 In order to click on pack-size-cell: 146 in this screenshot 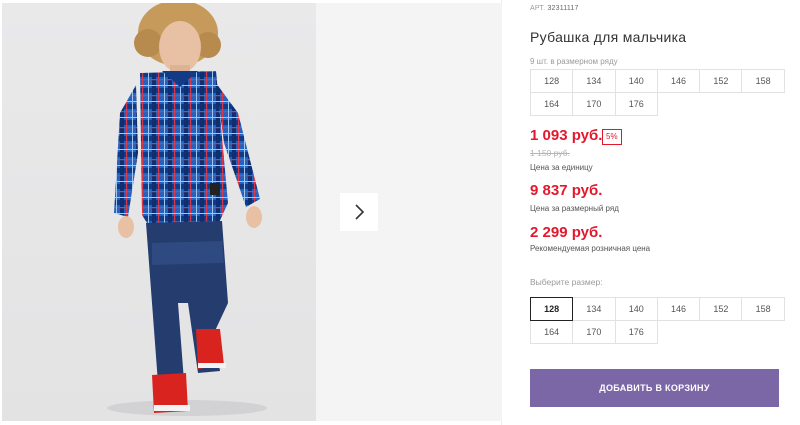, I will do `click(678, 81)`.